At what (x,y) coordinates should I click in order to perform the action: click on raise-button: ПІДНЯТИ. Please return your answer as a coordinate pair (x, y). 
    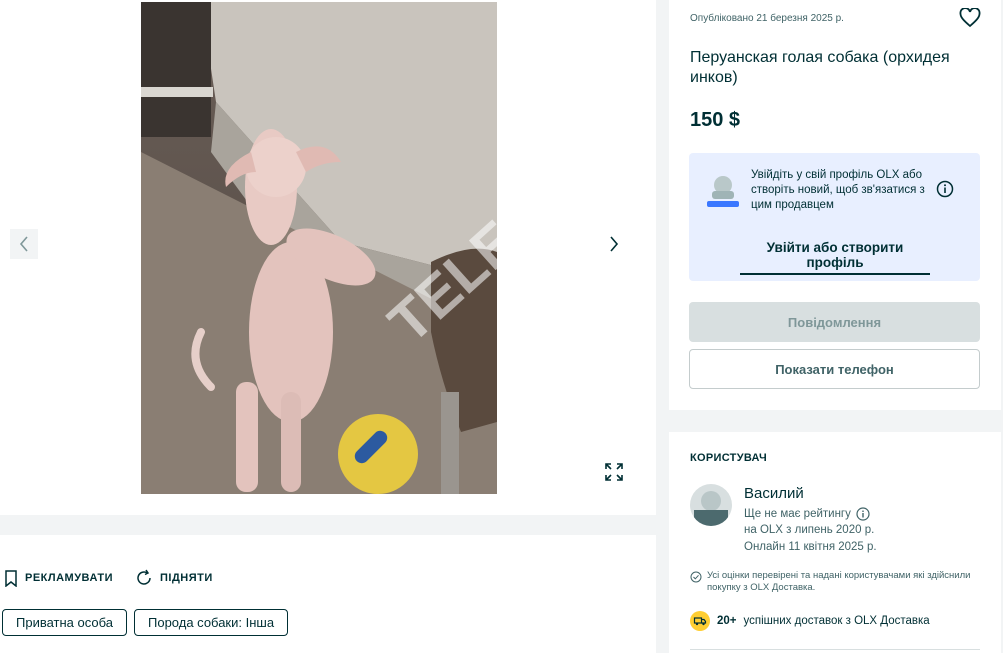
    Looking at the image, I should click on (174, 578).